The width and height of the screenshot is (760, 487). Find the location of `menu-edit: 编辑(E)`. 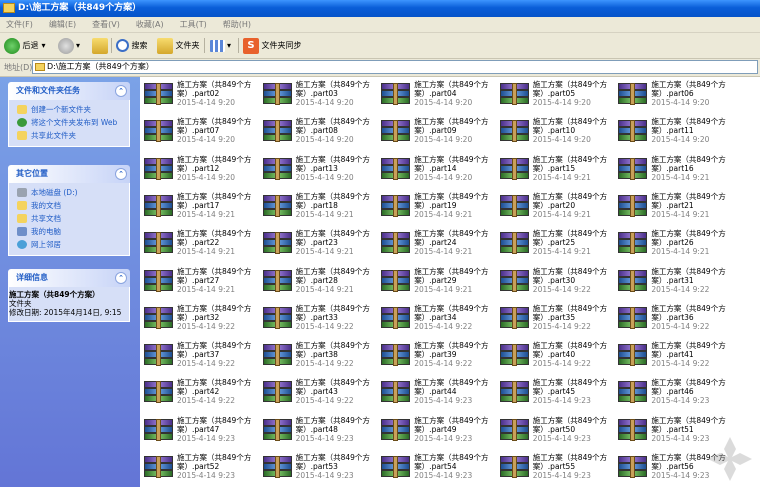

menu-edit: 编辑(E) is located at coordinates (62, 24).